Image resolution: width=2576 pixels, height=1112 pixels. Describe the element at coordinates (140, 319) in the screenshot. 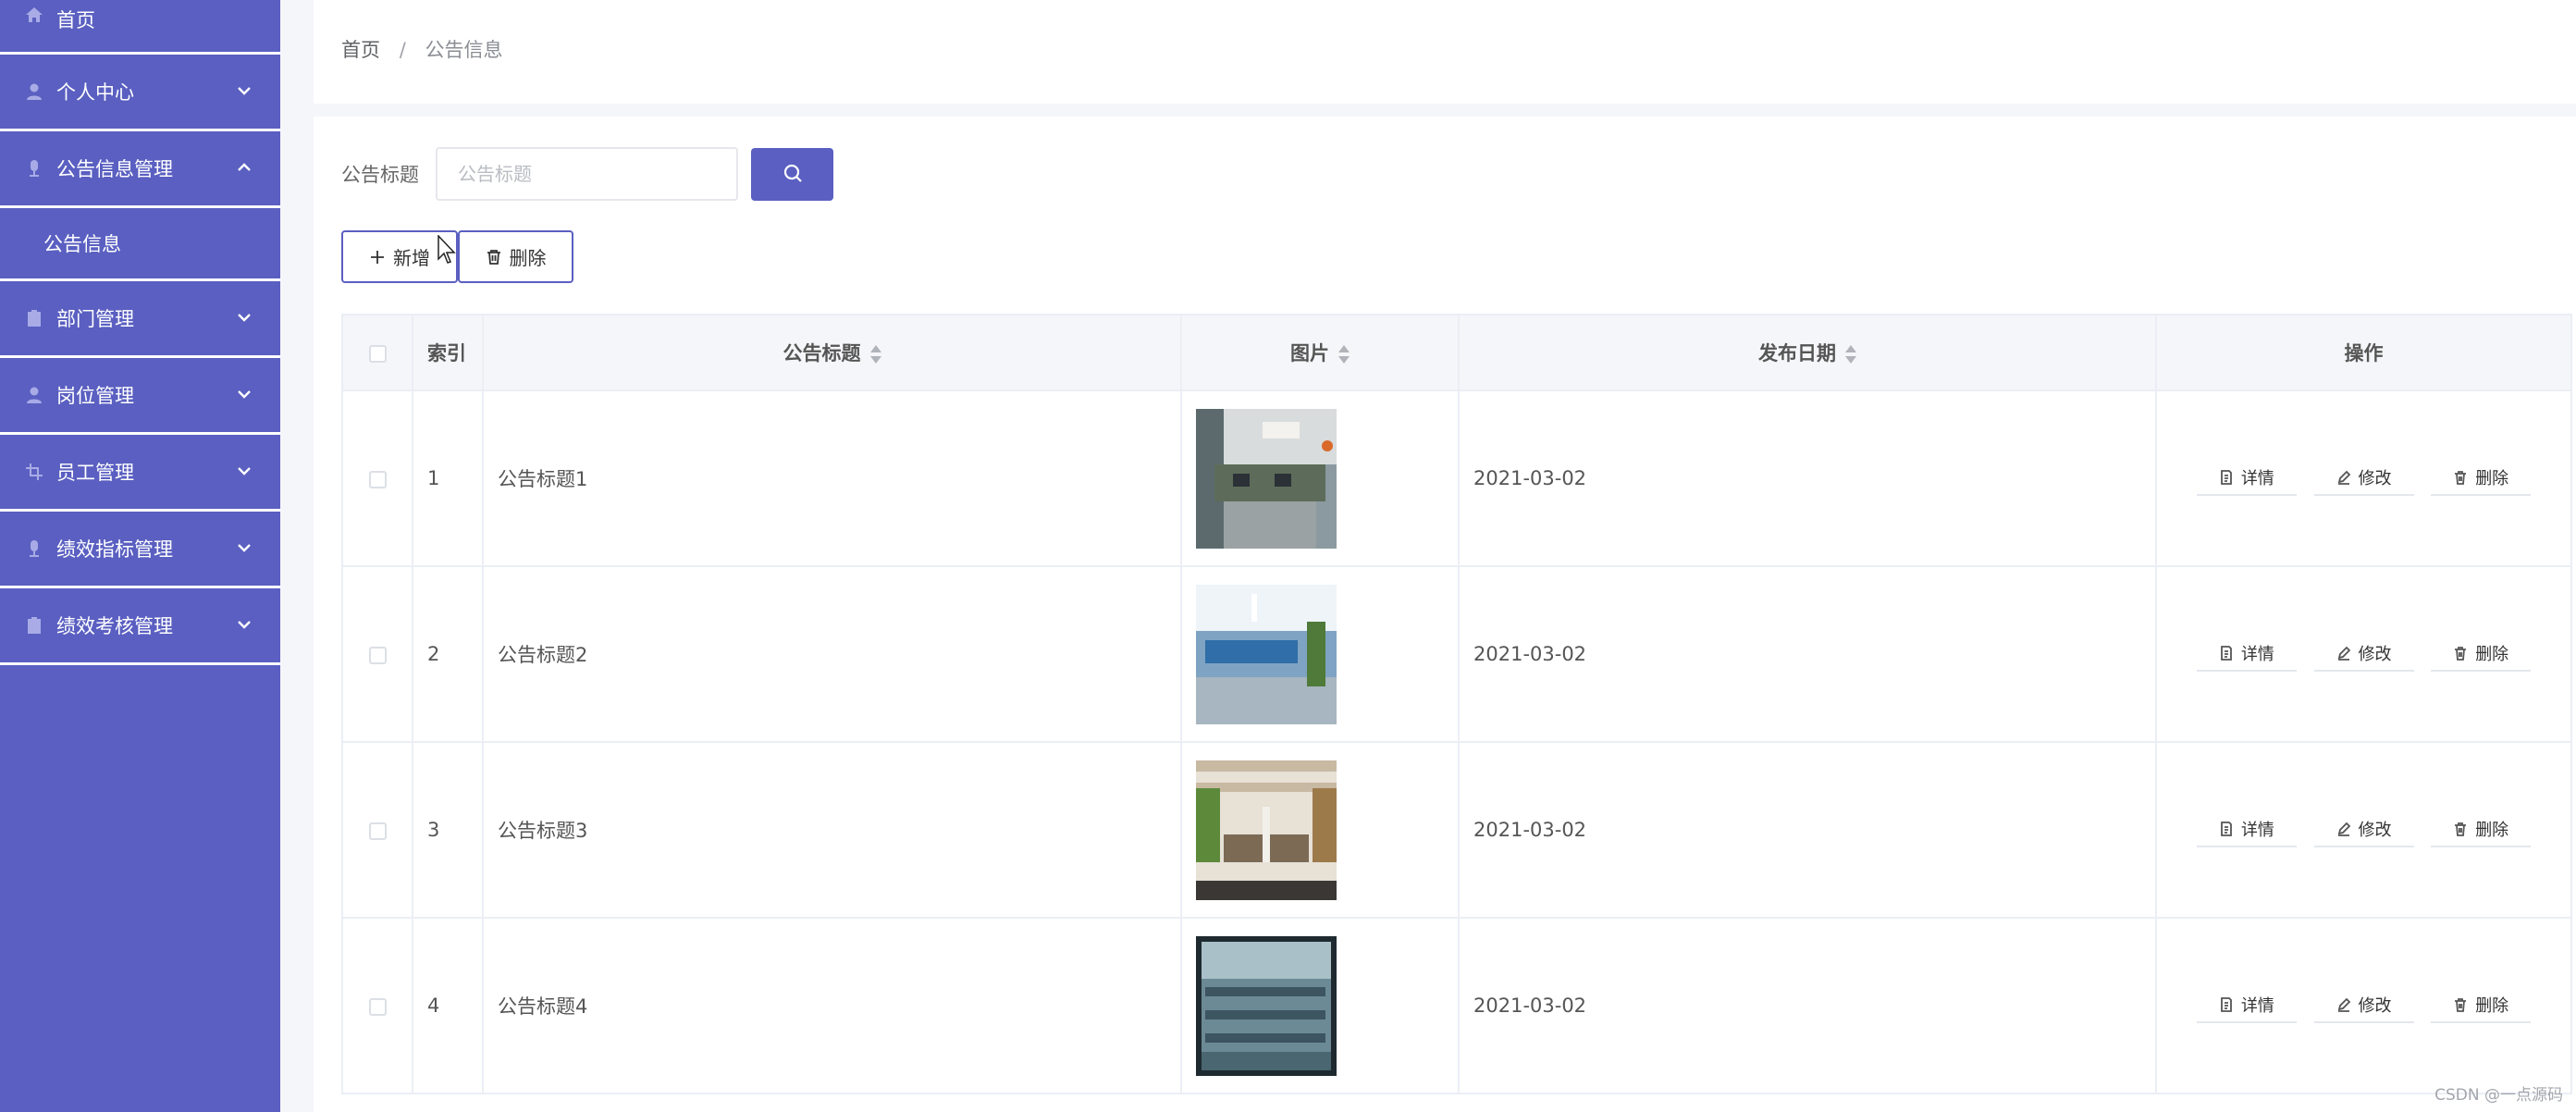

I see `sidebar-item-department-management: 部门管理` at that location.